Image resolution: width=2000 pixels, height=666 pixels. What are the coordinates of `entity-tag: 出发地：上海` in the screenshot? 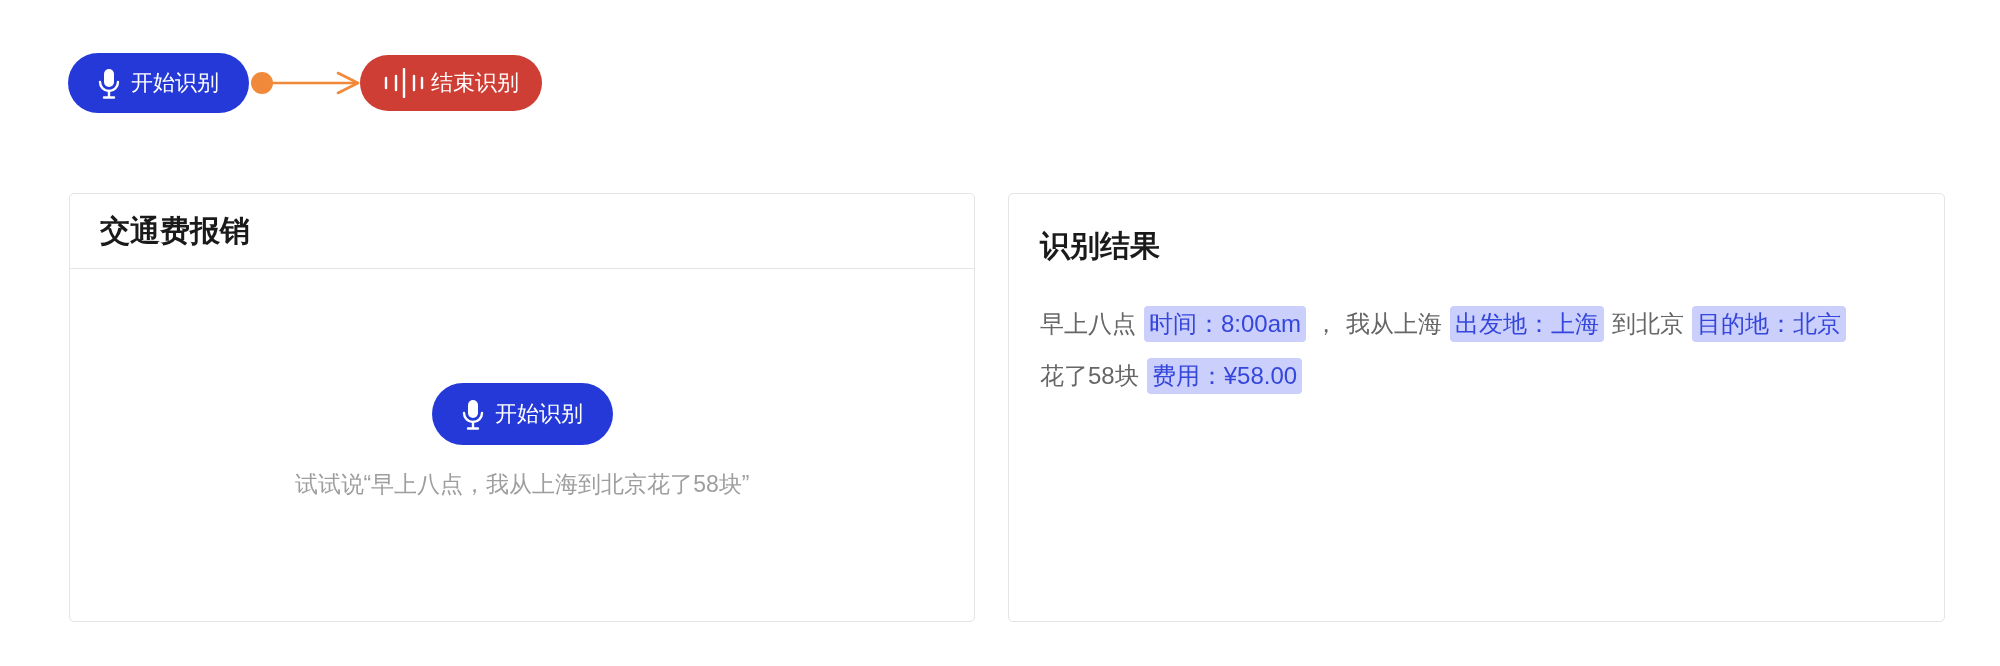 It's located at (1527, 324).